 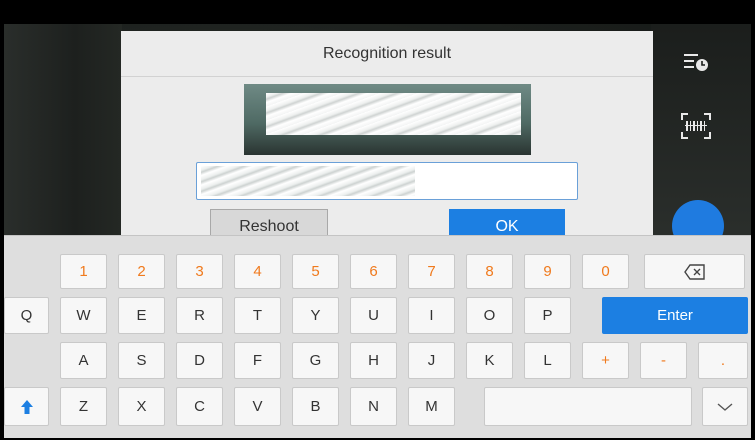 I want to click on history-clock-icon, so click(x=696, y=62).